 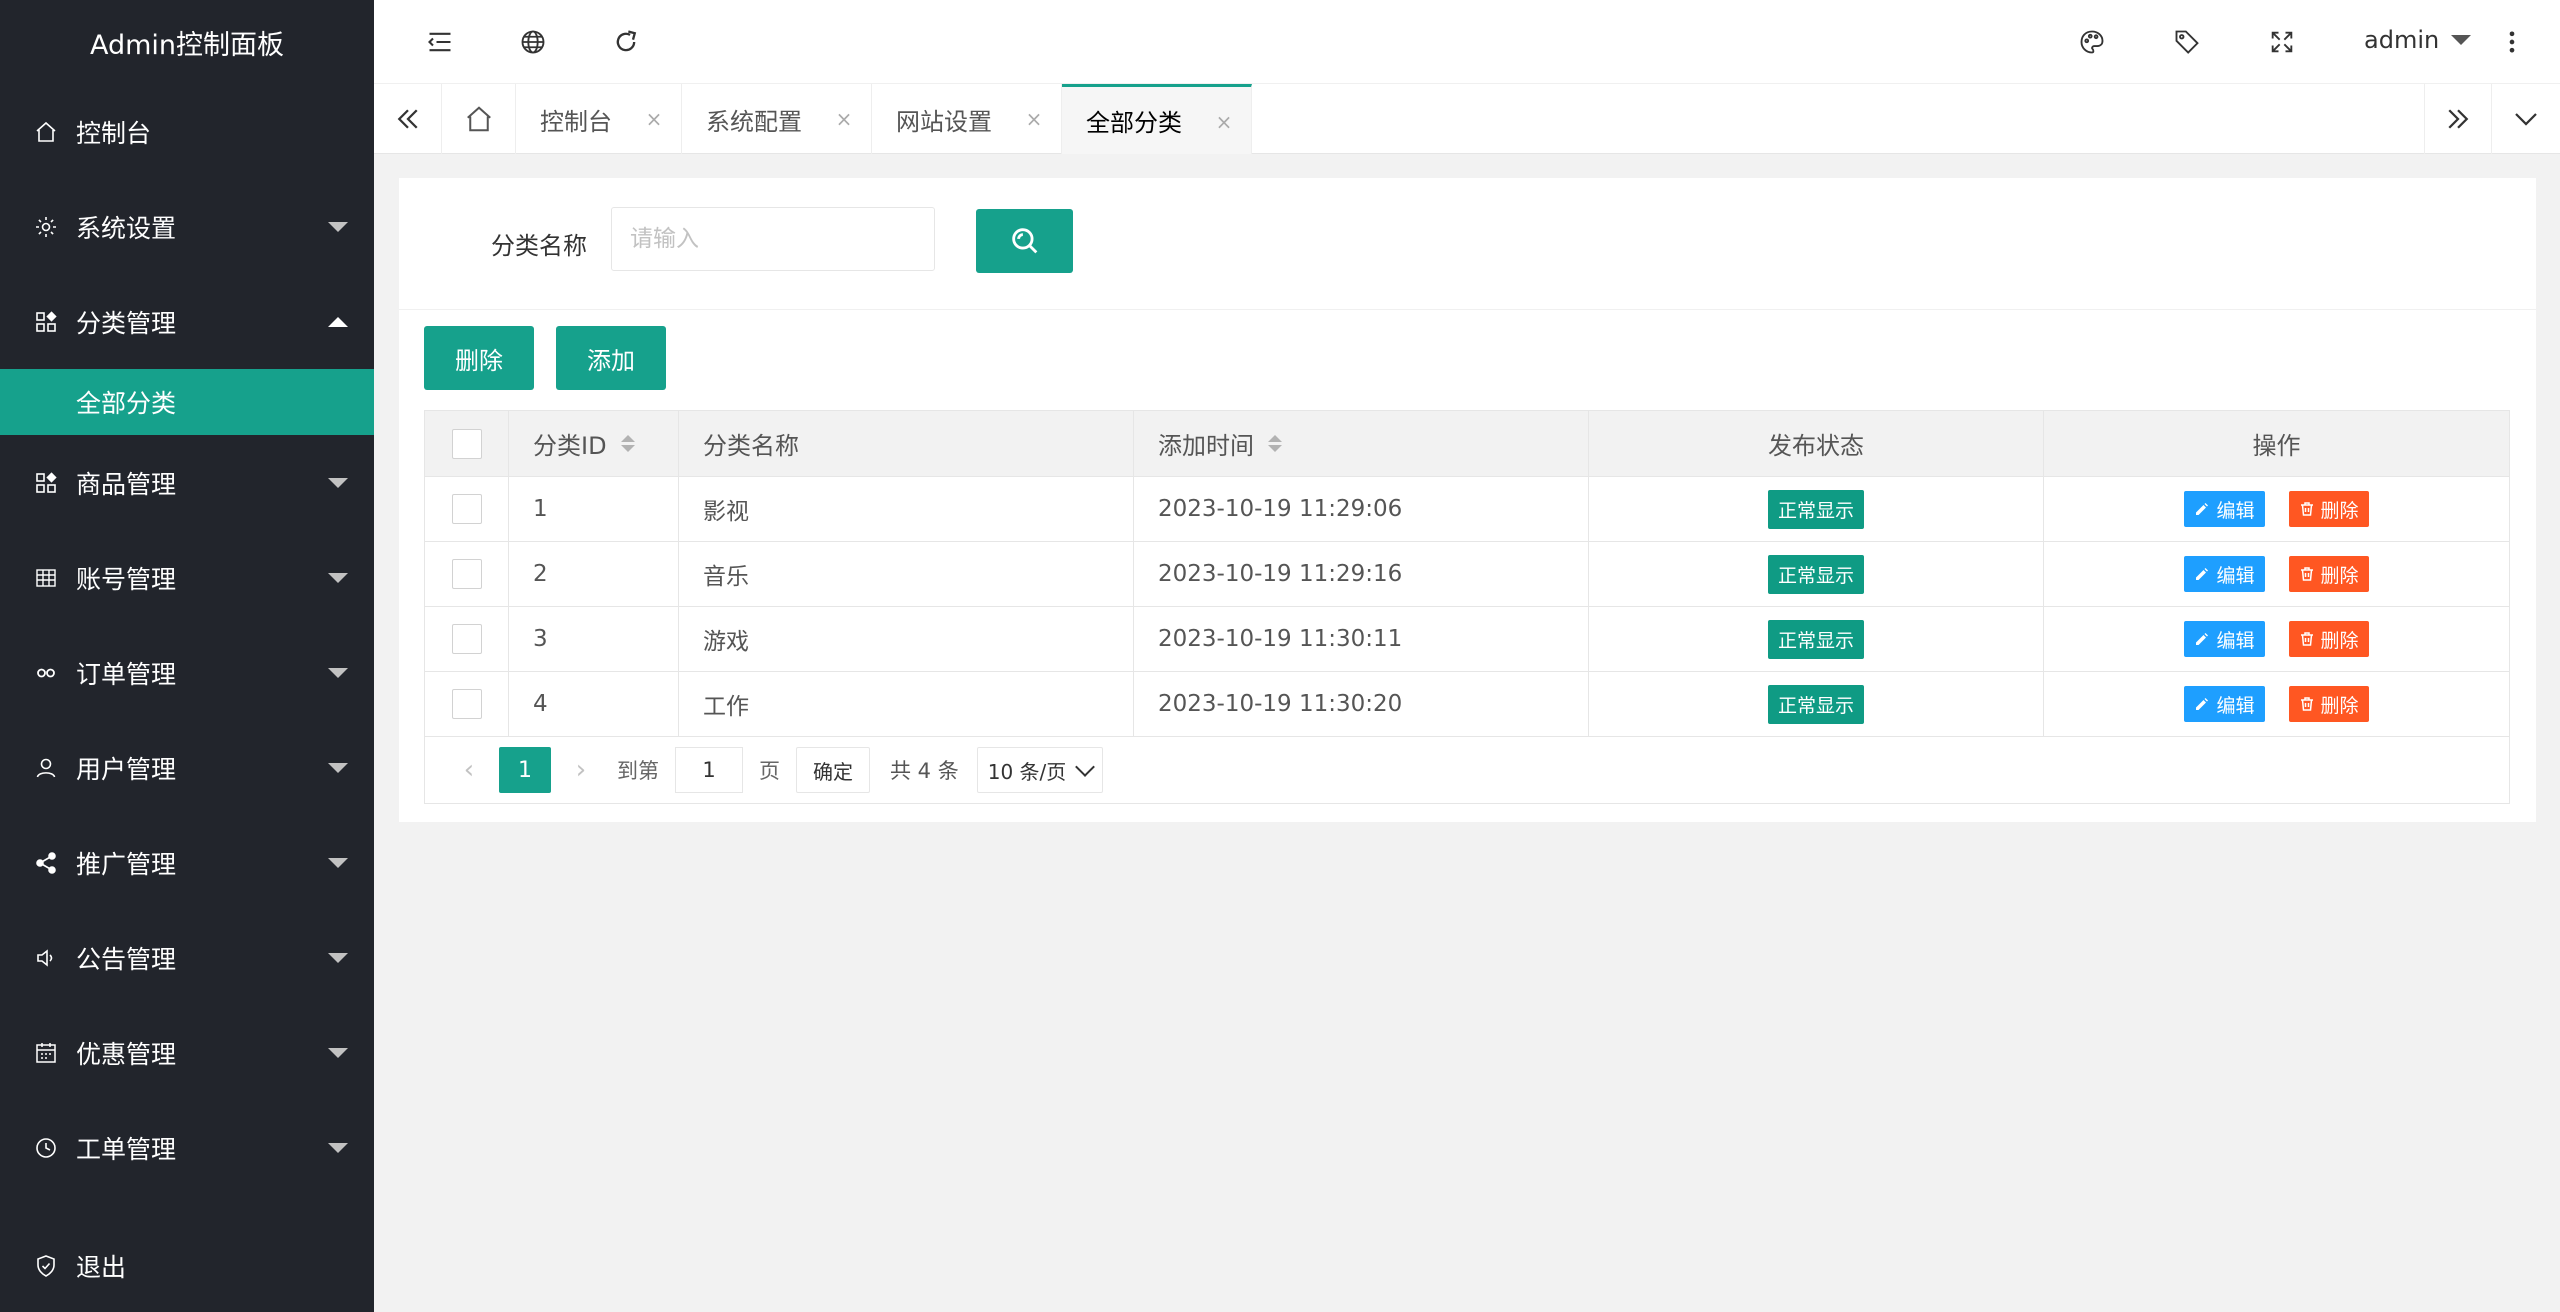 I want to click on table-row: 1 影视 2023-10-19 11:29:06 正常显示 编辑 删除, so click(x=1467, y=509).